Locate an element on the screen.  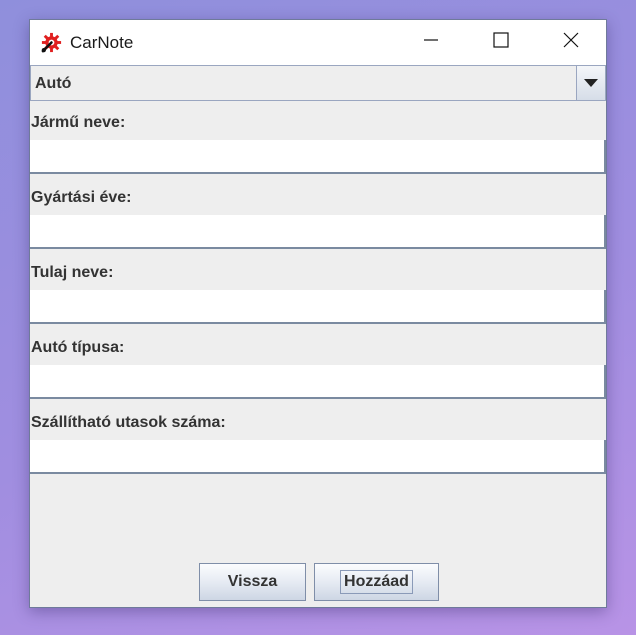
minimize-icon is located at coordinates (431, 42).